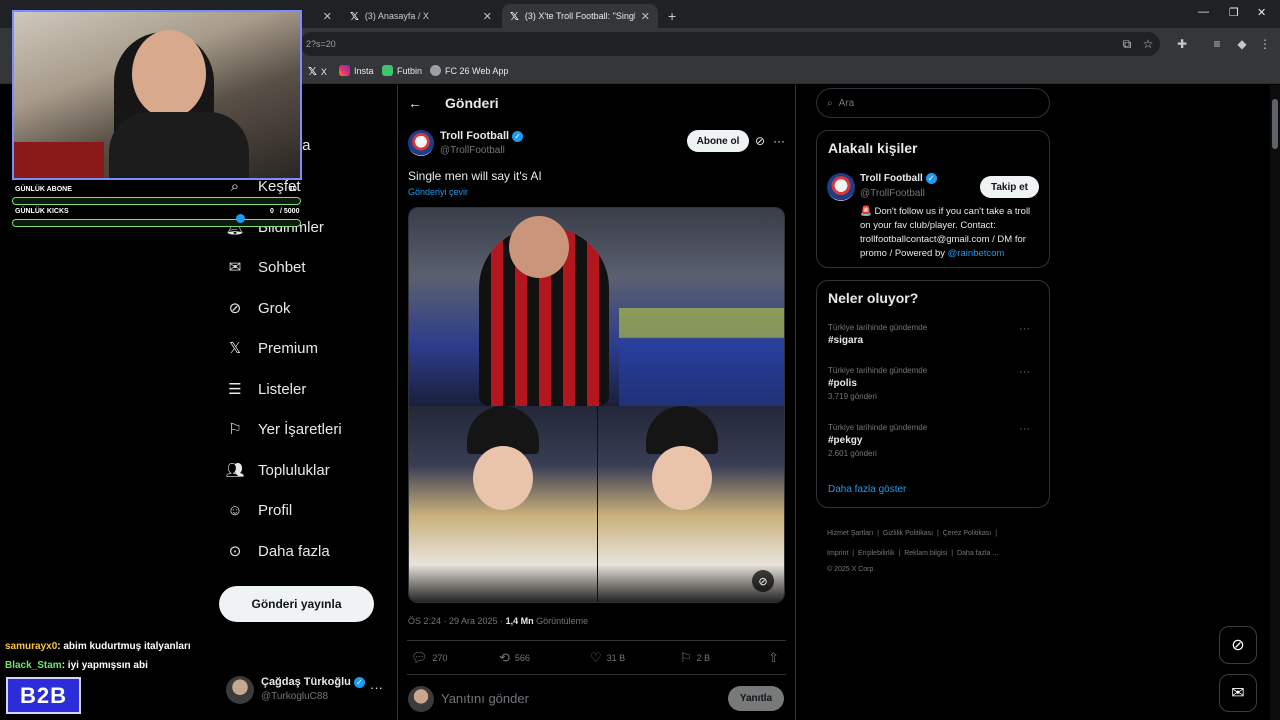 This screenshot has height=720, width=1280. I want to click on bookmark-button: ⚐ 2 B, so click(695, 658).